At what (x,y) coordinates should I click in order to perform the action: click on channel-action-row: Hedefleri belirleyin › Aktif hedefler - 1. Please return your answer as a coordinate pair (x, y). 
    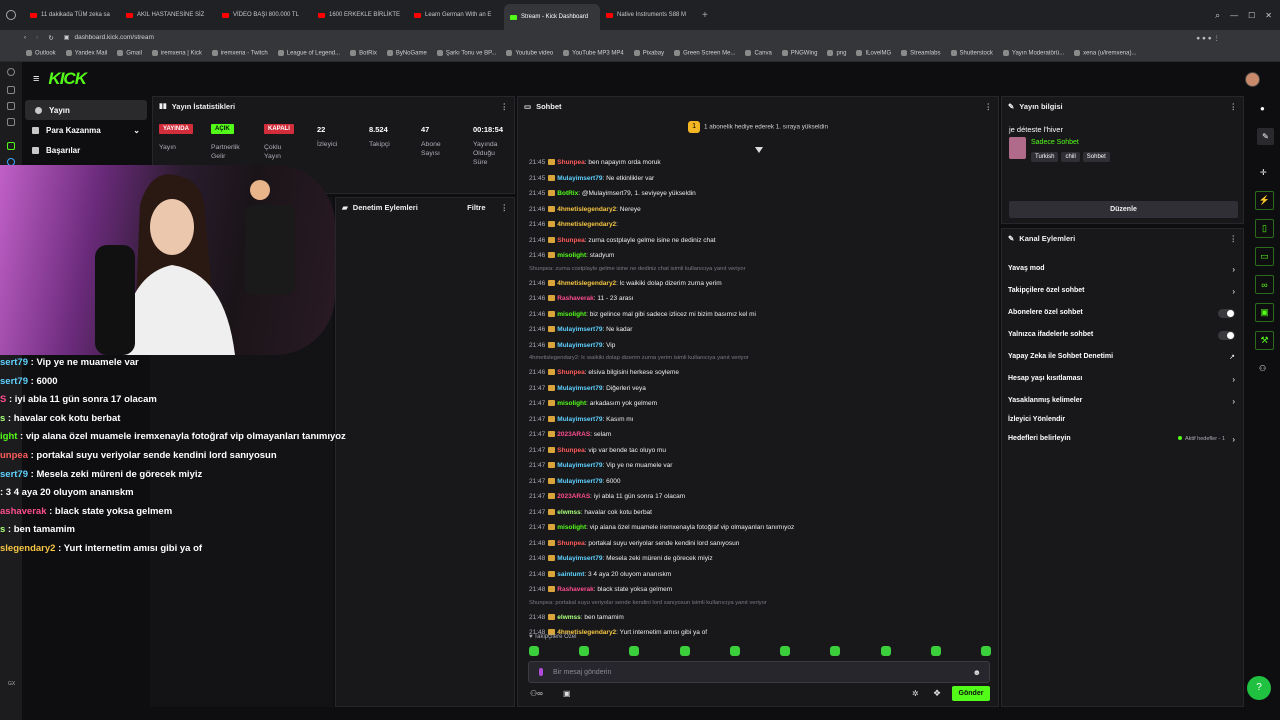
    Looking at the image, I should click on (1122, 442).